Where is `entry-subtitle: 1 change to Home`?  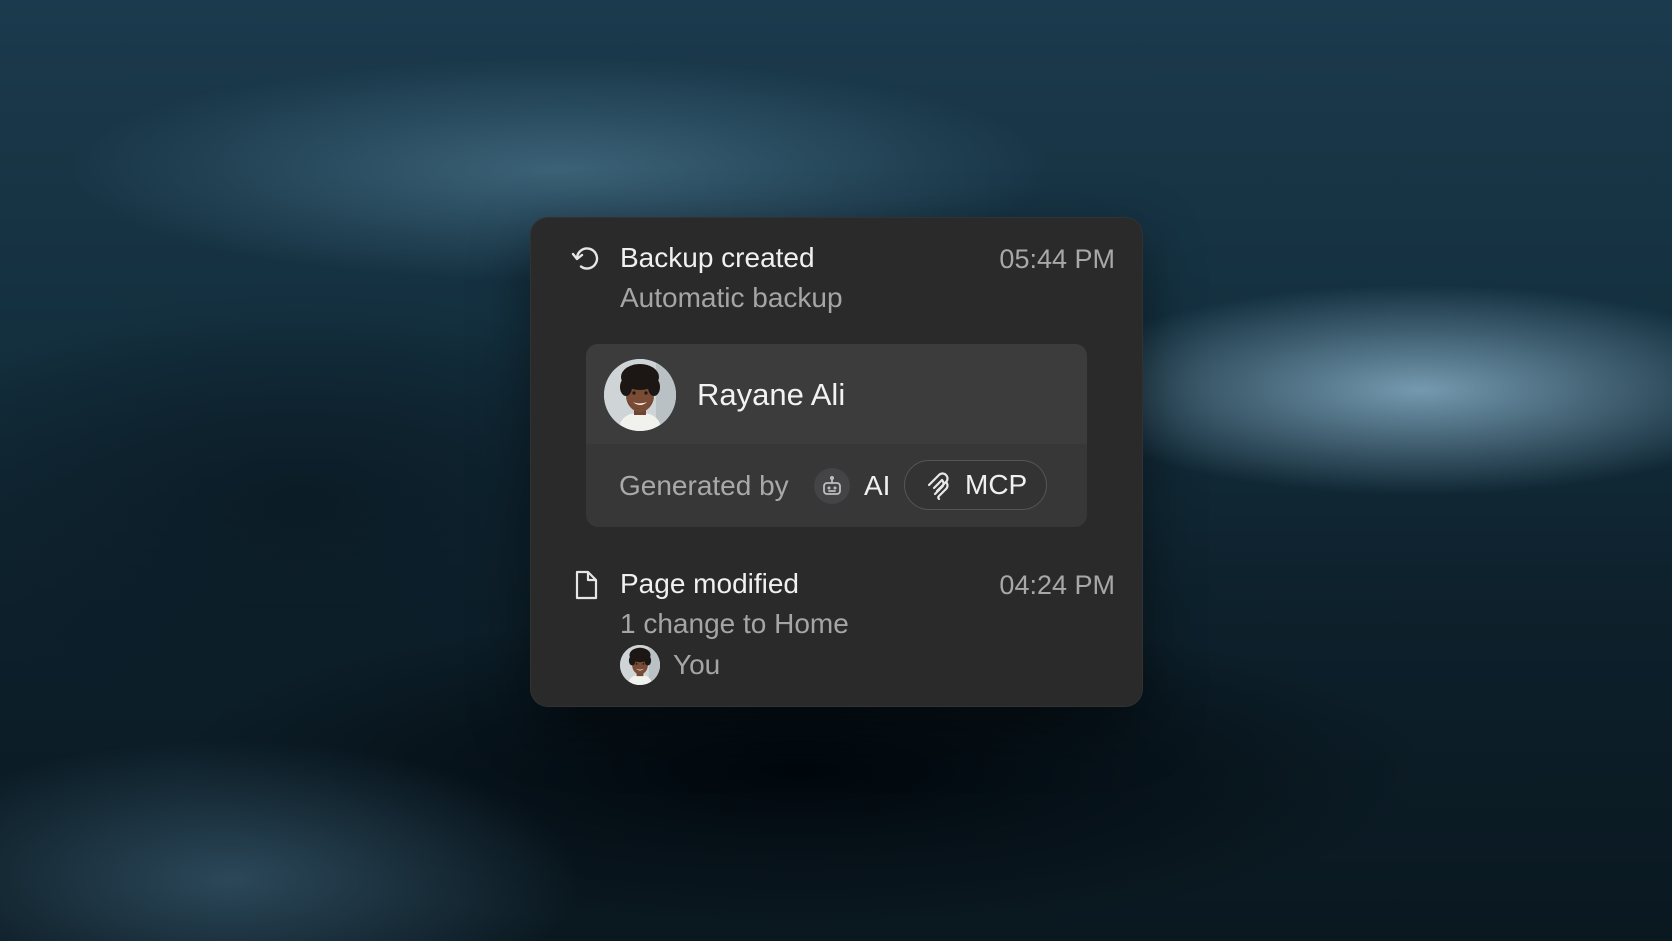 entry-subtitle: 1 change to Home is located at coordinates (734, 623).